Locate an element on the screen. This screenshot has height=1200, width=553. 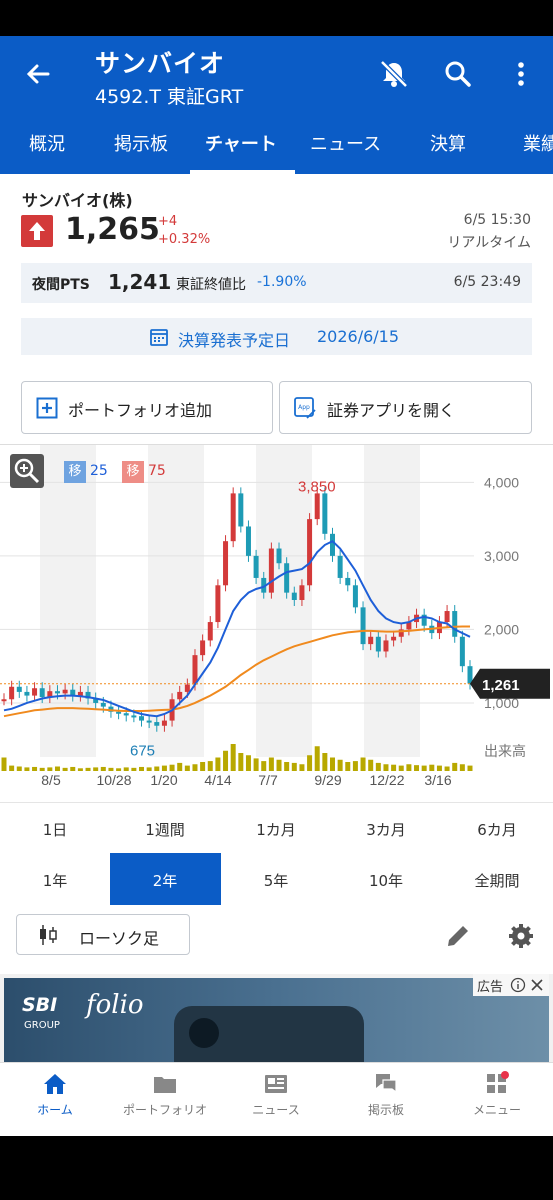
high-annotation: 3,850 is located at coordinates (317, 486).